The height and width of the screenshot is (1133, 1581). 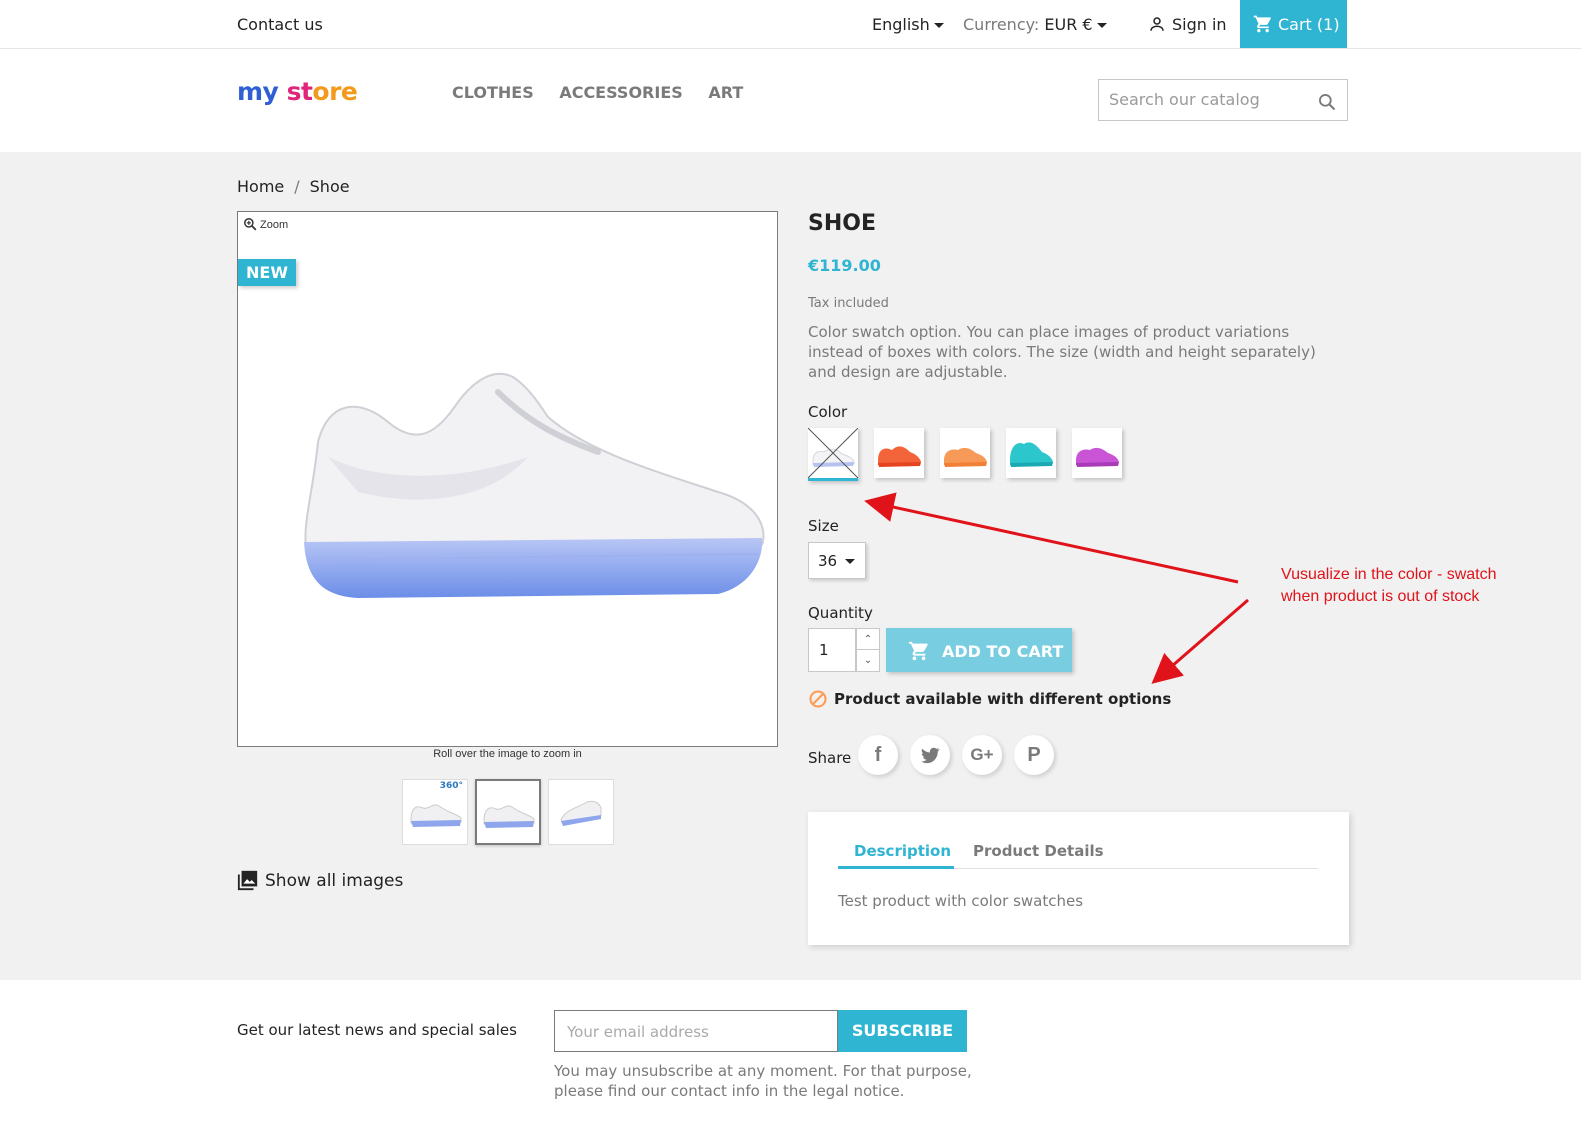 I want to click on cart-label: Cart (1), so click(x=1309, y=24).